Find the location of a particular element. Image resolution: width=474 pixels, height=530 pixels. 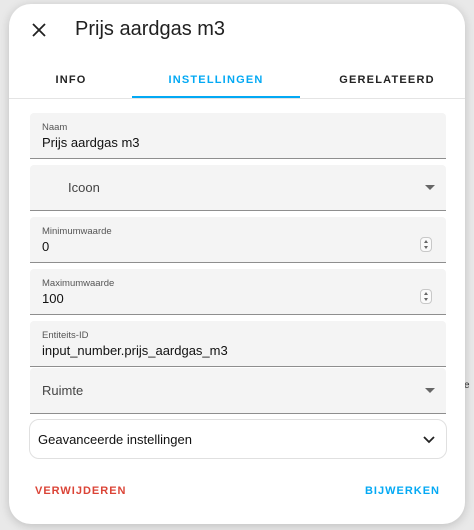

advanced-settings-label: Geavanceerde instellingen is located at coordinates (115, 439).